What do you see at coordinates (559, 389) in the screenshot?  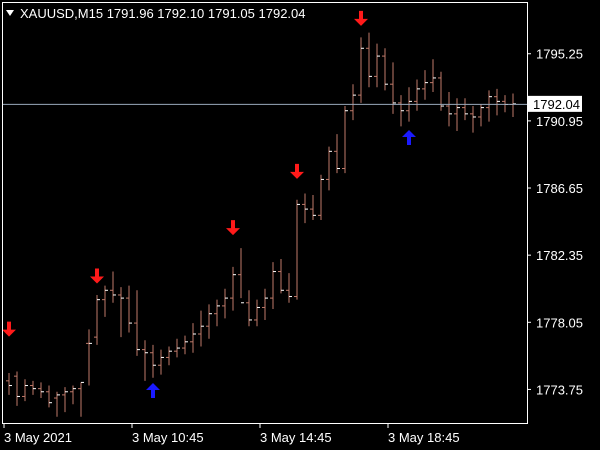 I see `y-tick-label: 1773.75` at bounding box center [559, 389].